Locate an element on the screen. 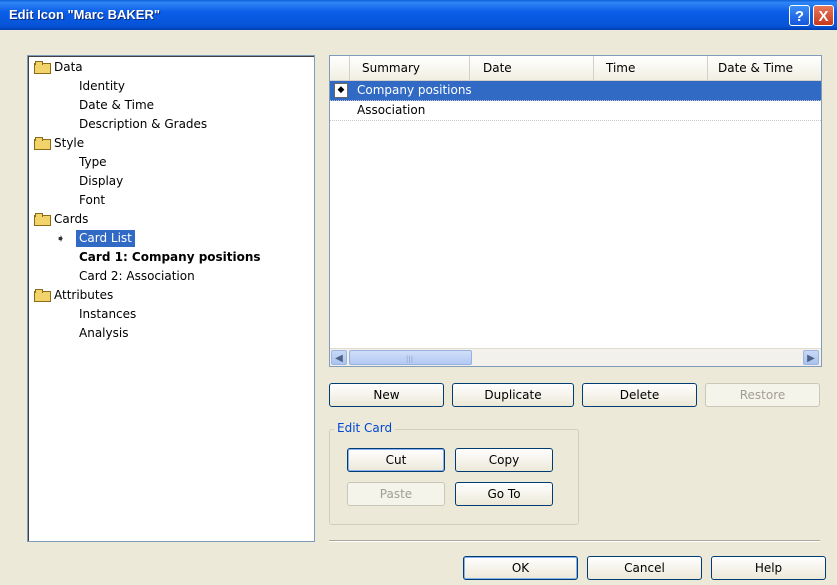 The height and width of the screenshot is (585, 837). tree-item-data: Data is located at coordinates (58, 67).